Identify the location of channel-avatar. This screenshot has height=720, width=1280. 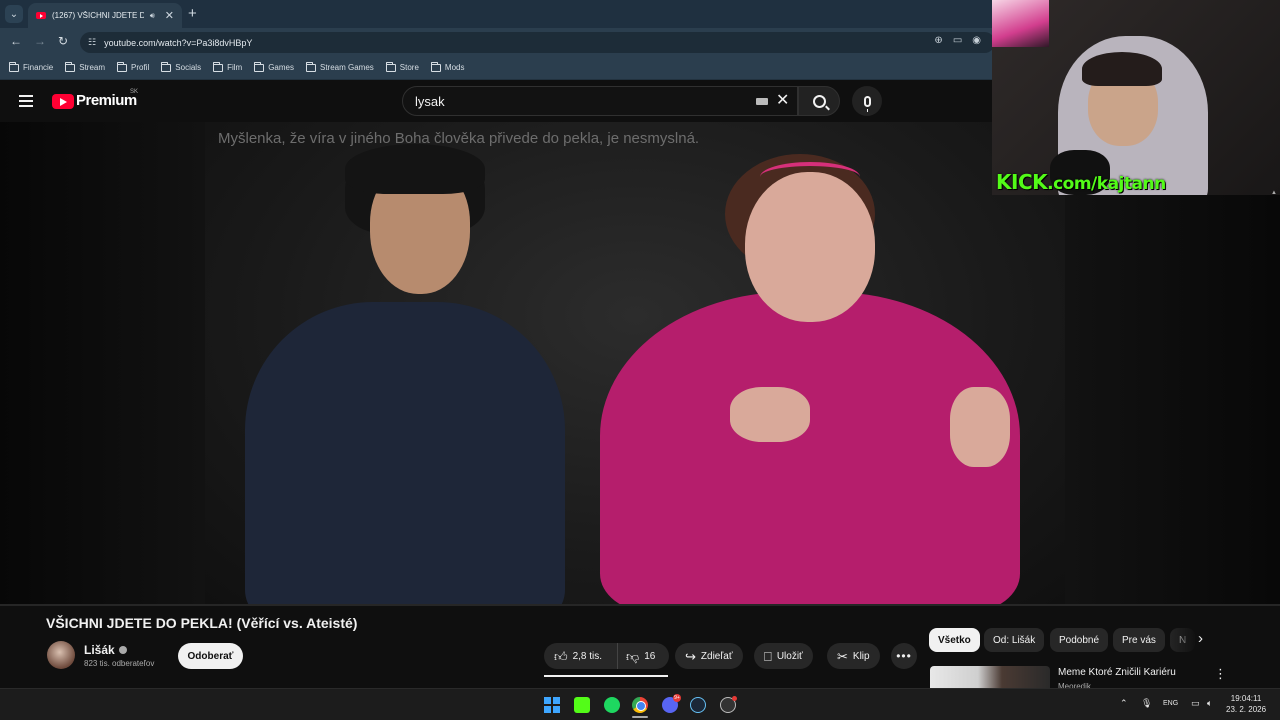
(61, 655).